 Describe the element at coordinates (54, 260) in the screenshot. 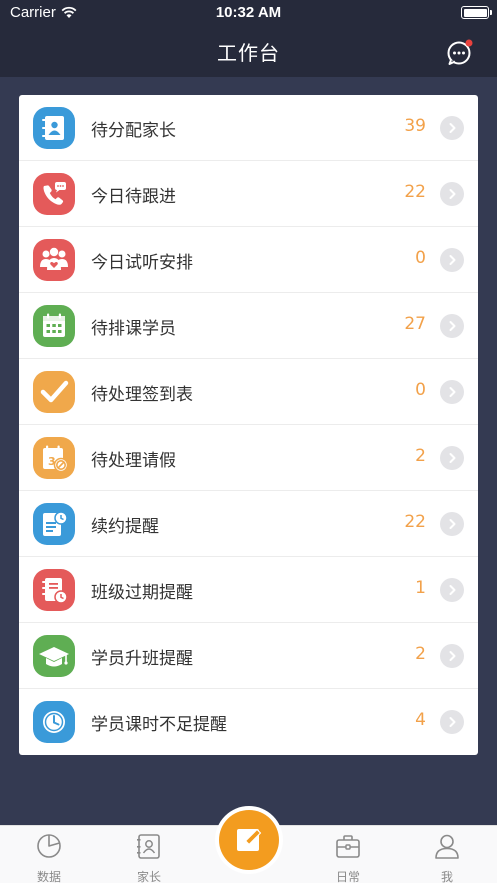

I see `group-heart-icon` at that location.